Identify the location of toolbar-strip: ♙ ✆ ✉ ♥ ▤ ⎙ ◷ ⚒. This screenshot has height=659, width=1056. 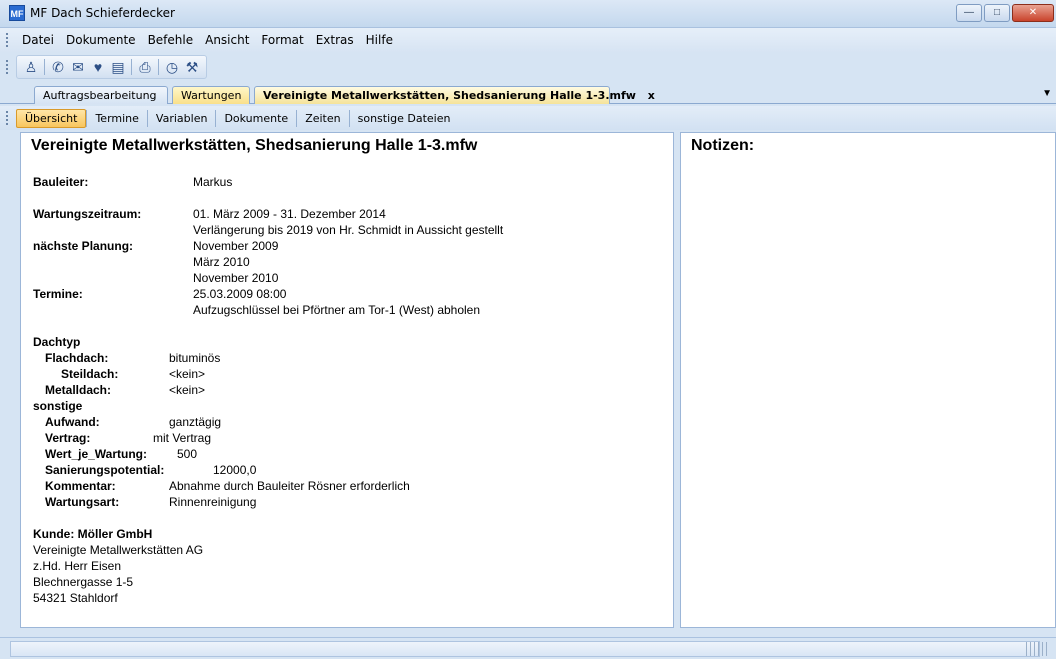
(111, 67).